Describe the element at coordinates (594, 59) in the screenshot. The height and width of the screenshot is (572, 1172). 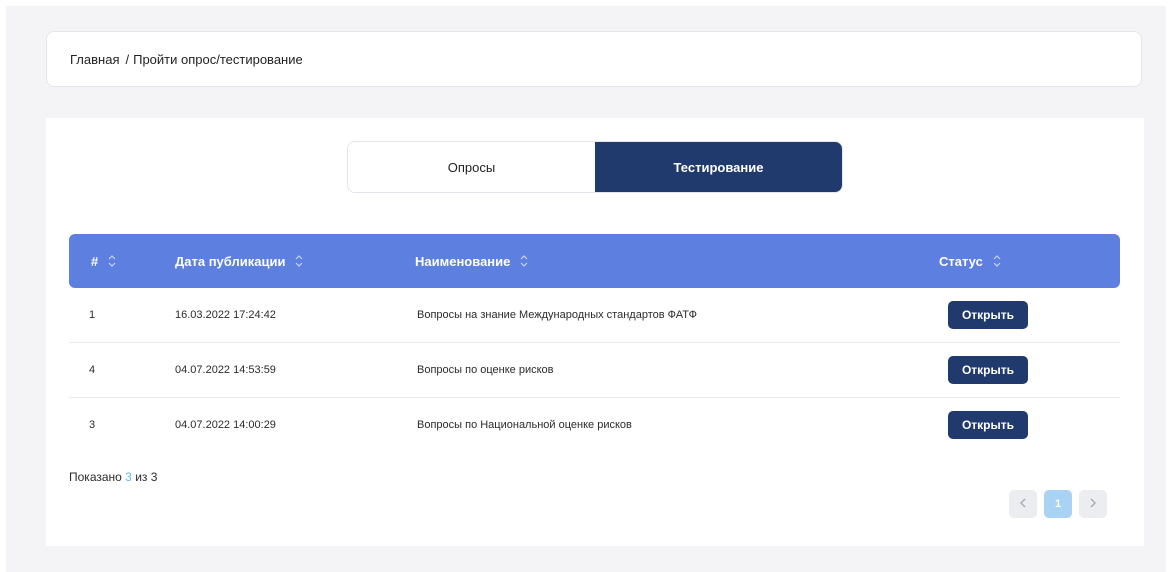
I see `breadcrumb: Главная / Пройти опрос/тестирование` at that location.